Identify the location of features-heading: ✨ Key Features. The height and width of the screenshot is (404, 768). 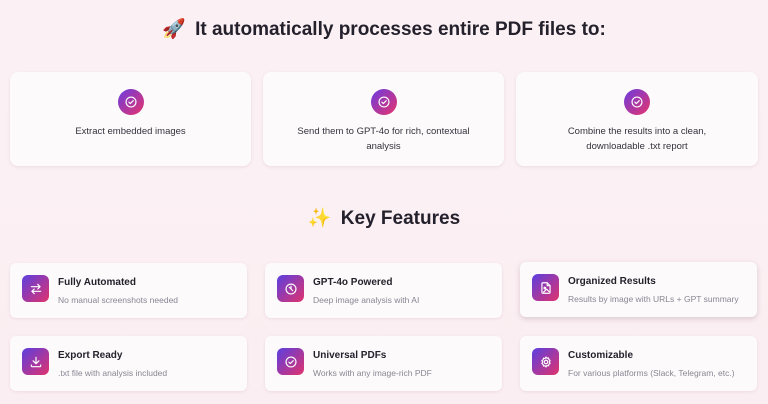
(384, 218).